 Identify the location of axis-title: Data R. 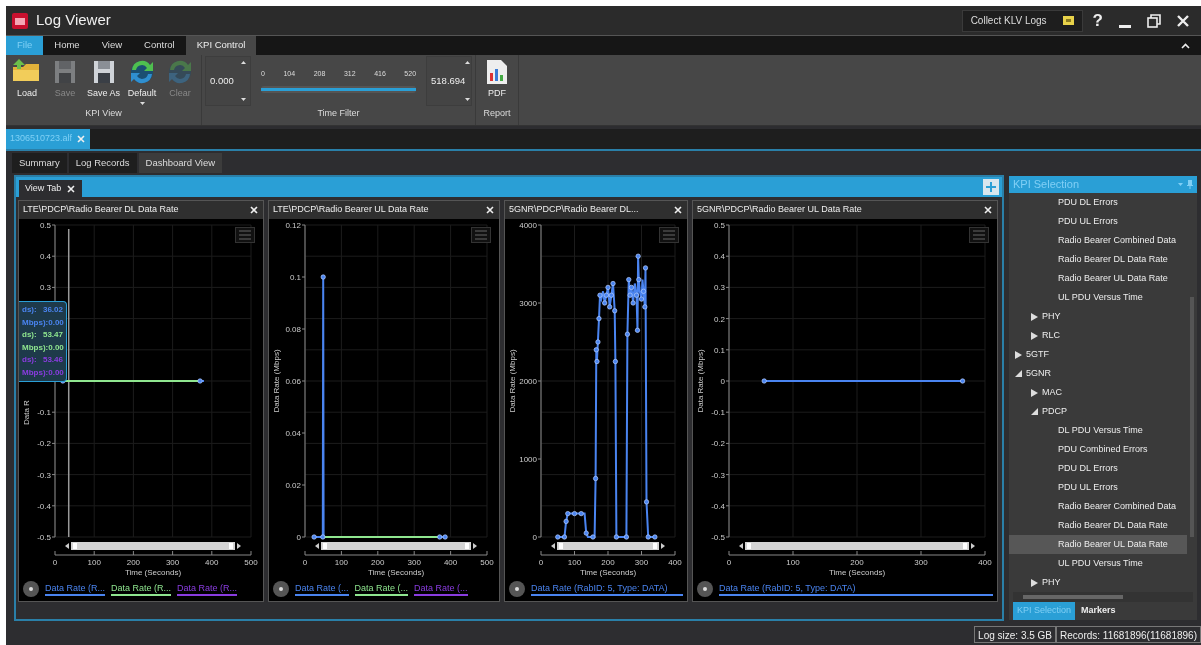
(26, 412).